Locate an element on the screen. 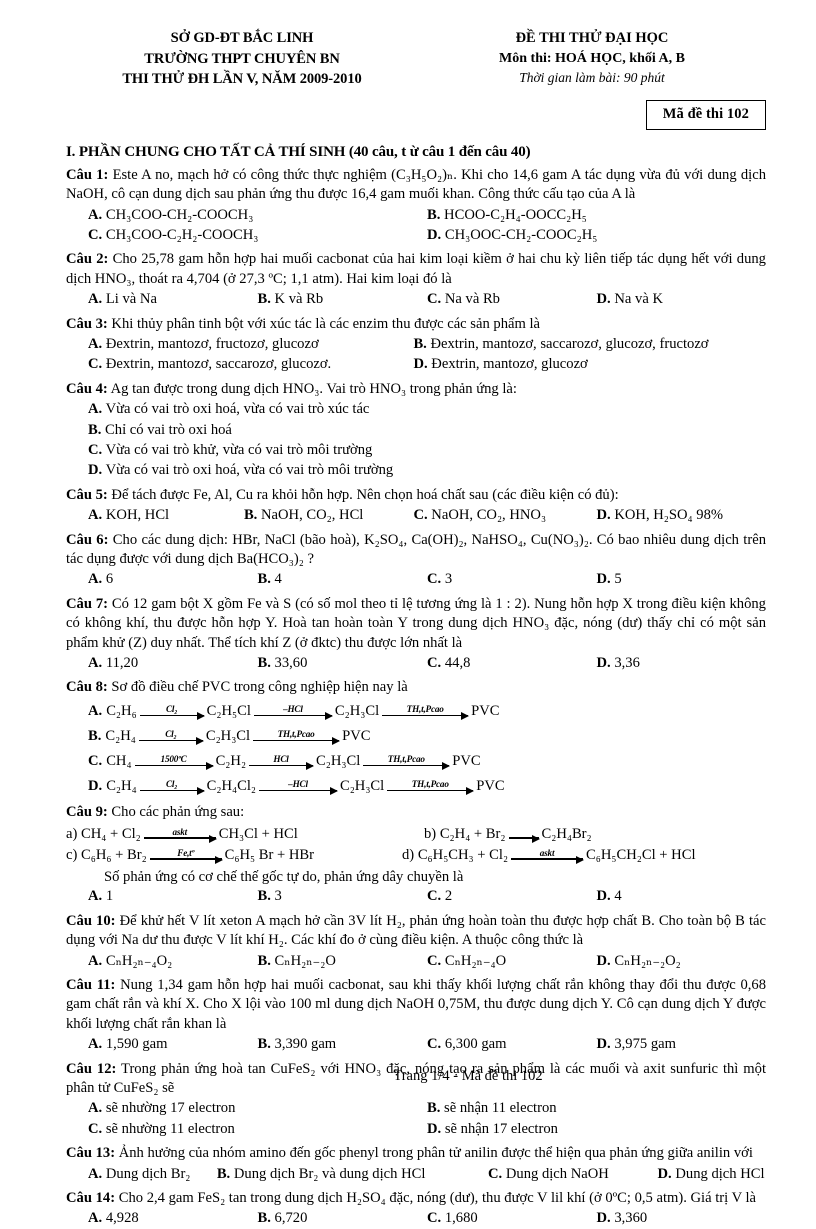 This screenshot has width=816, height=1229. q9-reaction-a: a) CH₄ + Cl₂ askt CH₃Cl + HCl is located at coordinates (245, 834).